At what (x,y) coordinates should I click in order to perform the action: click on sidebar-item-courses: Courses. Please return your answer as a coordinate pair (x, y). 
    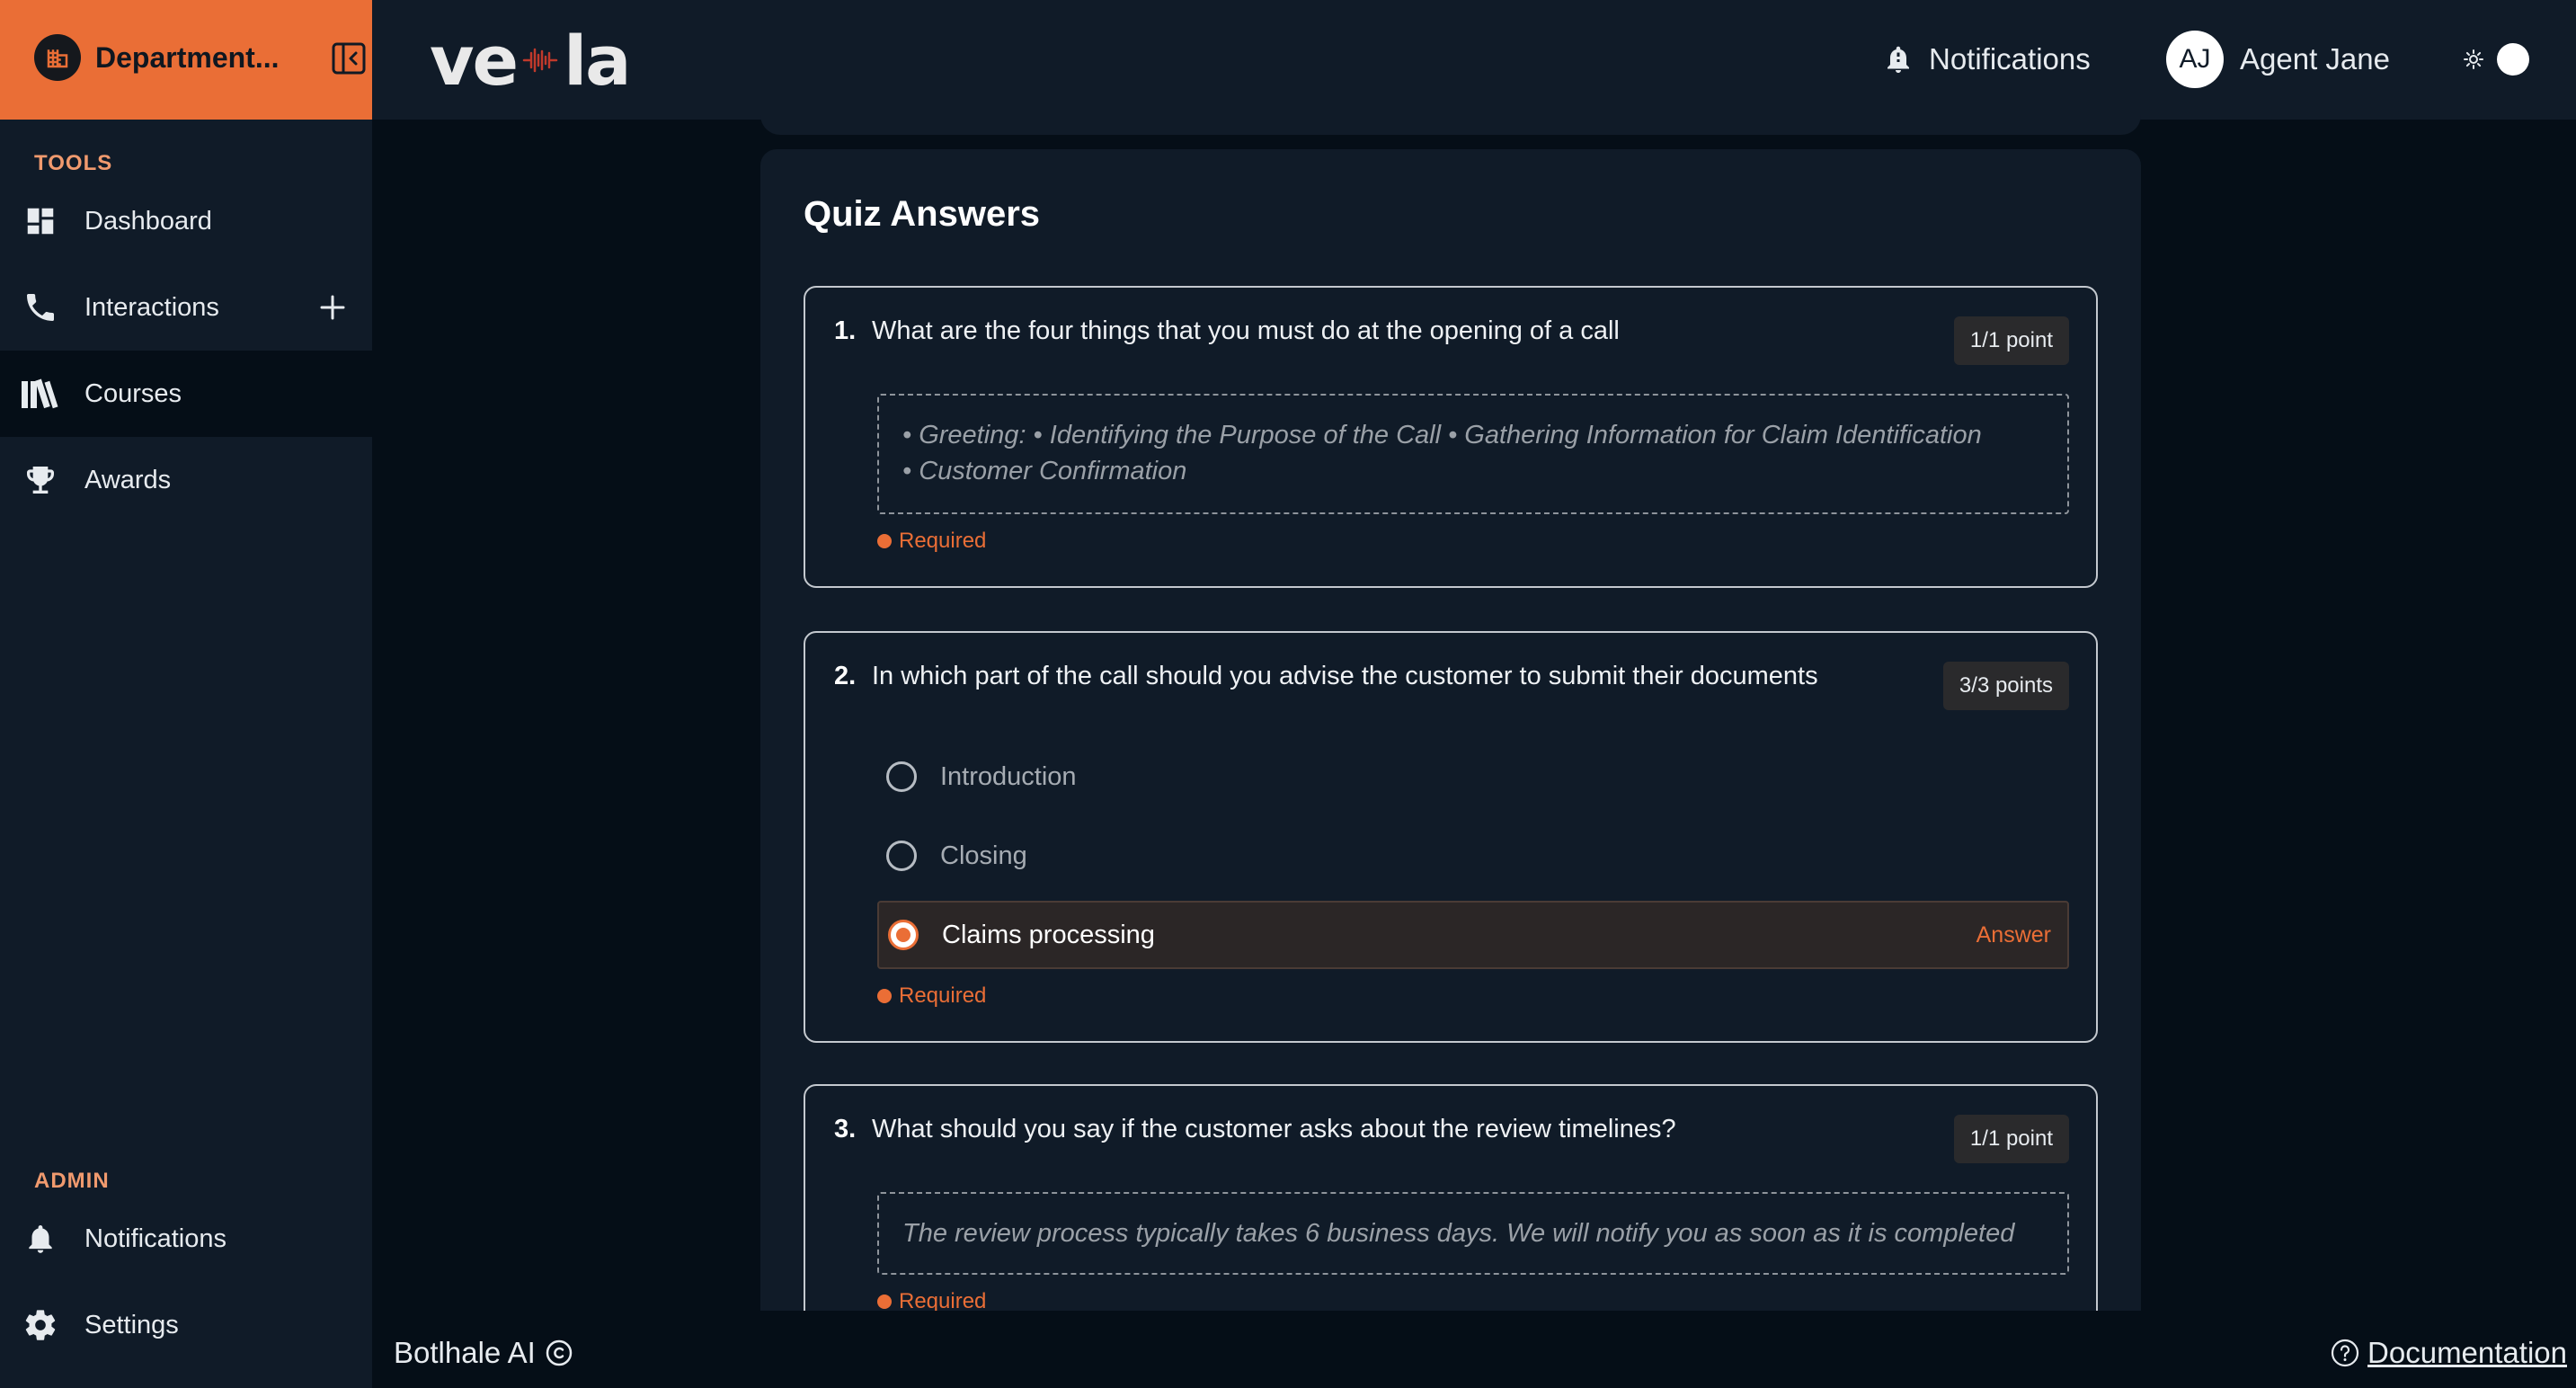
    Looking at the image, I should click on (186, 394).